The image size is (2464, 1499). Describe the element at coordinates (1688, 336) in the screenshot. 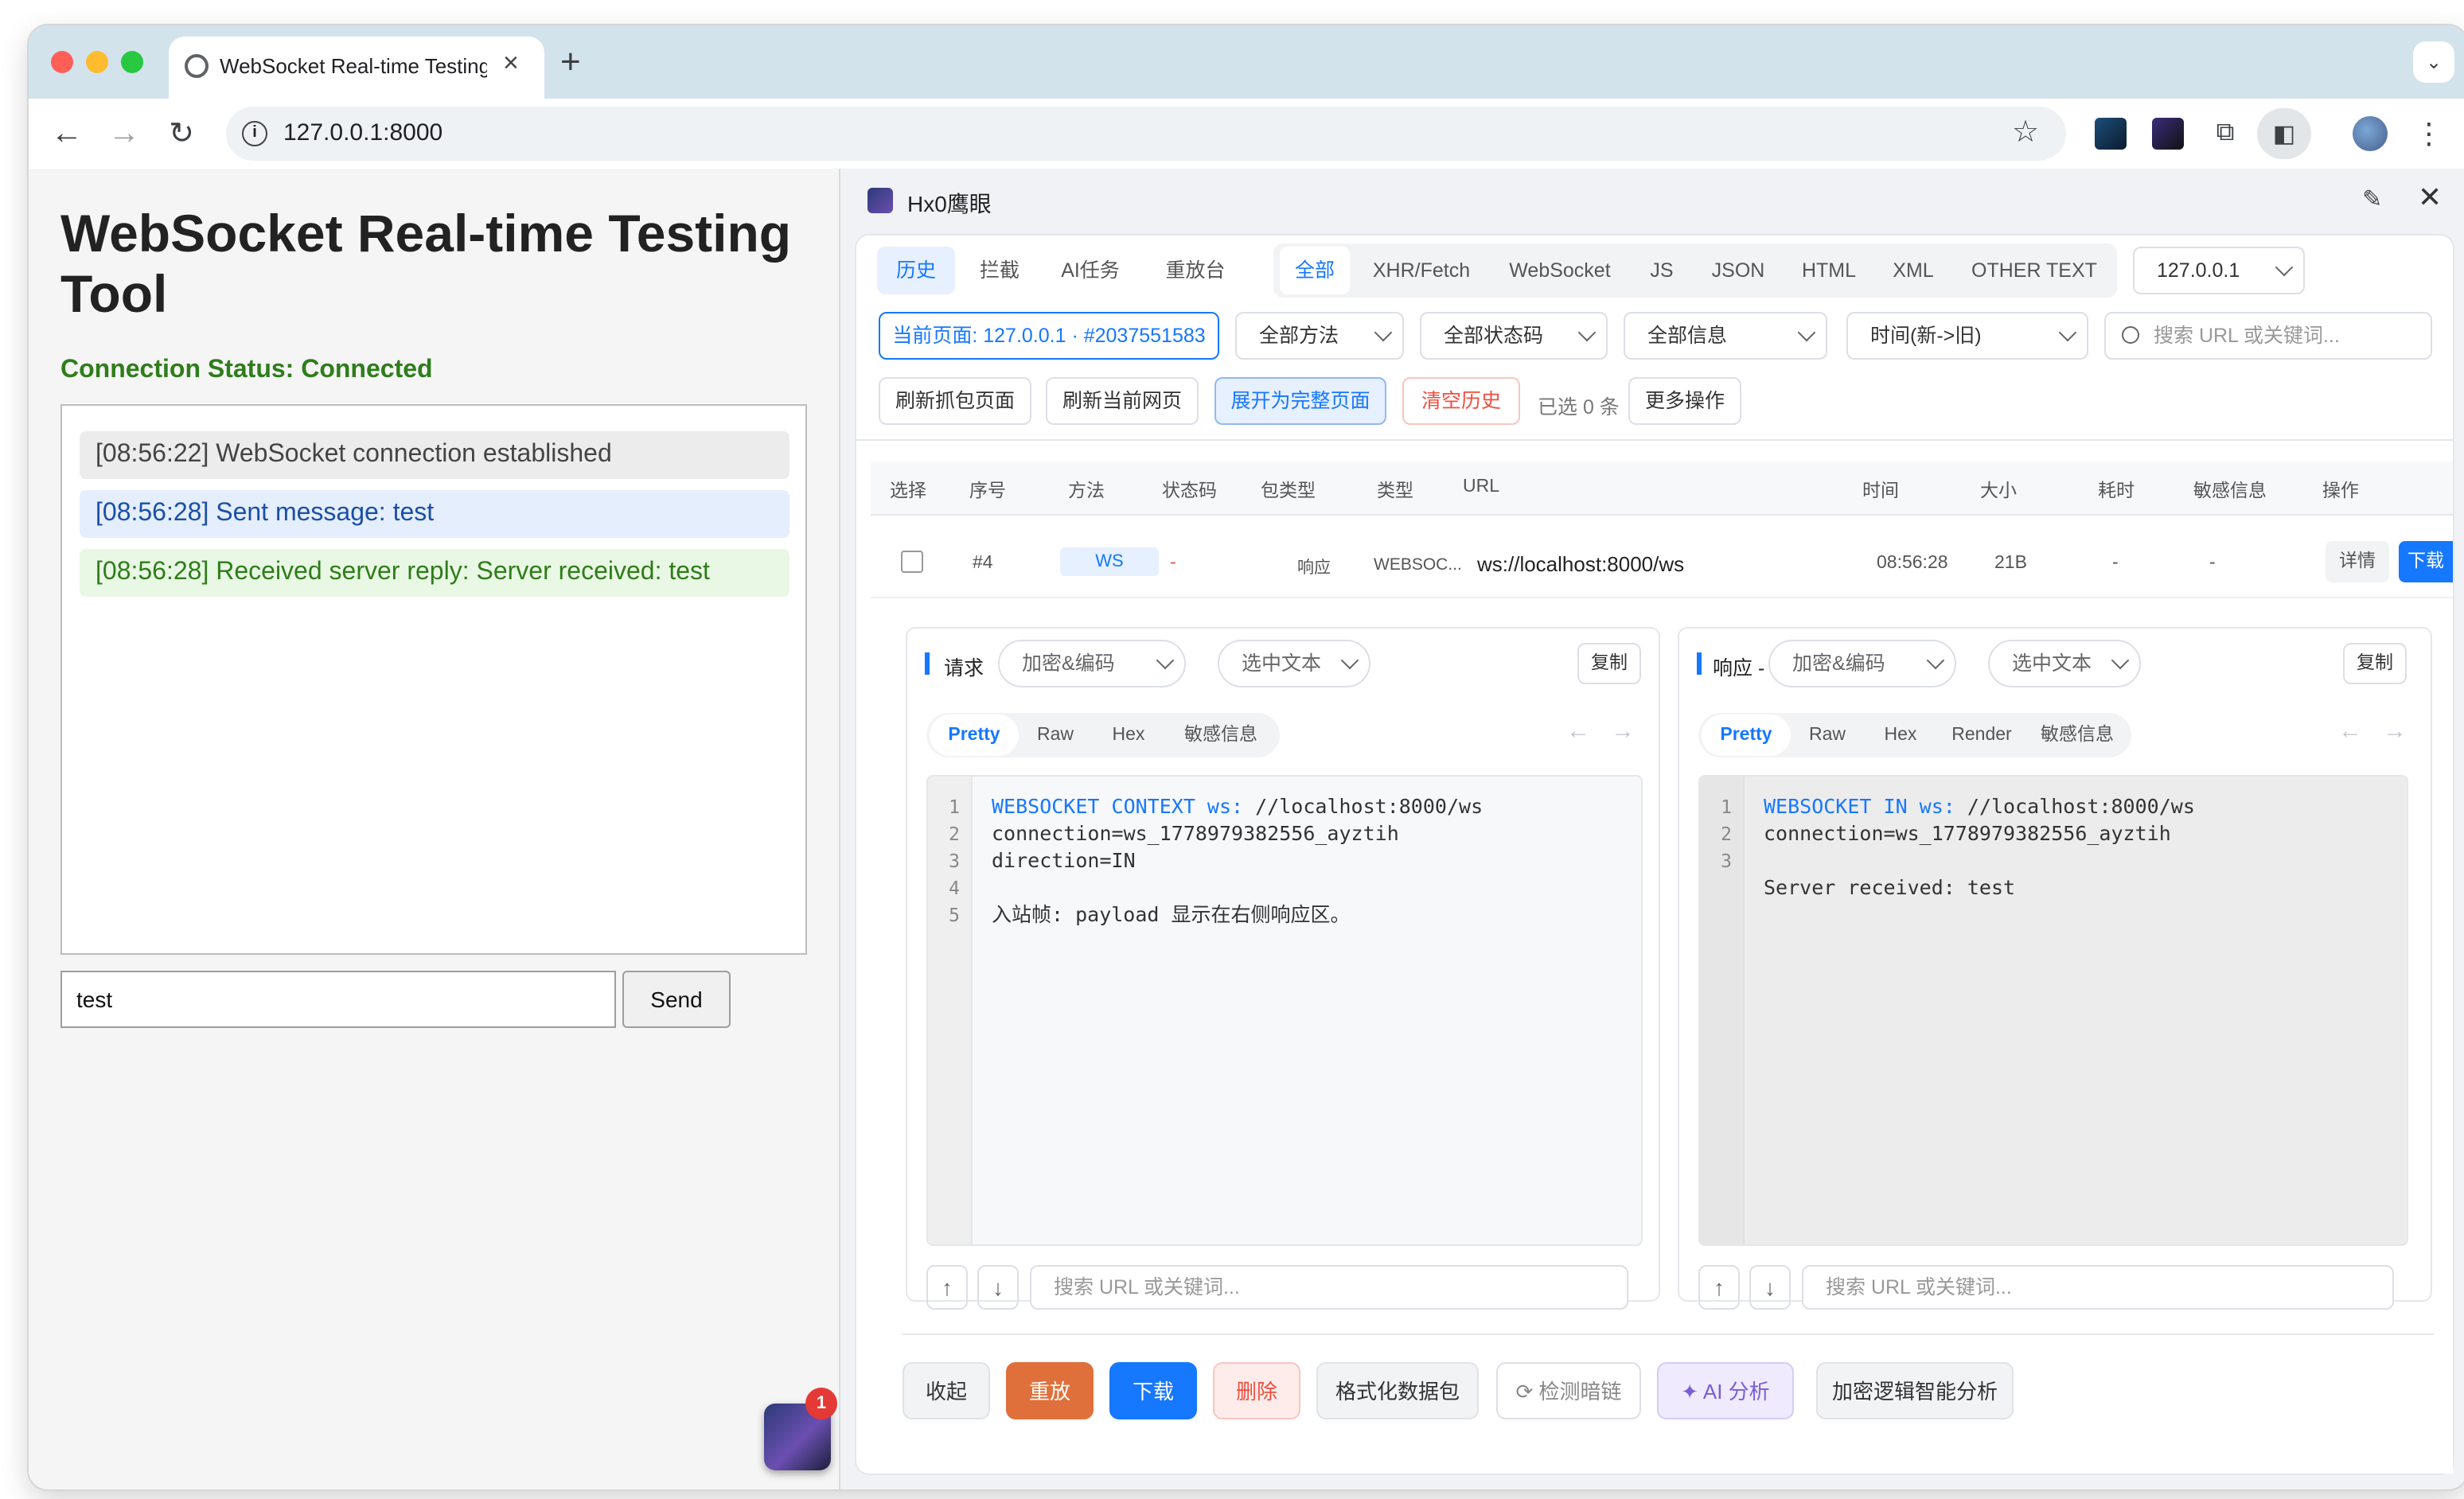

I see `info-select-value: 全部信息` at that location.